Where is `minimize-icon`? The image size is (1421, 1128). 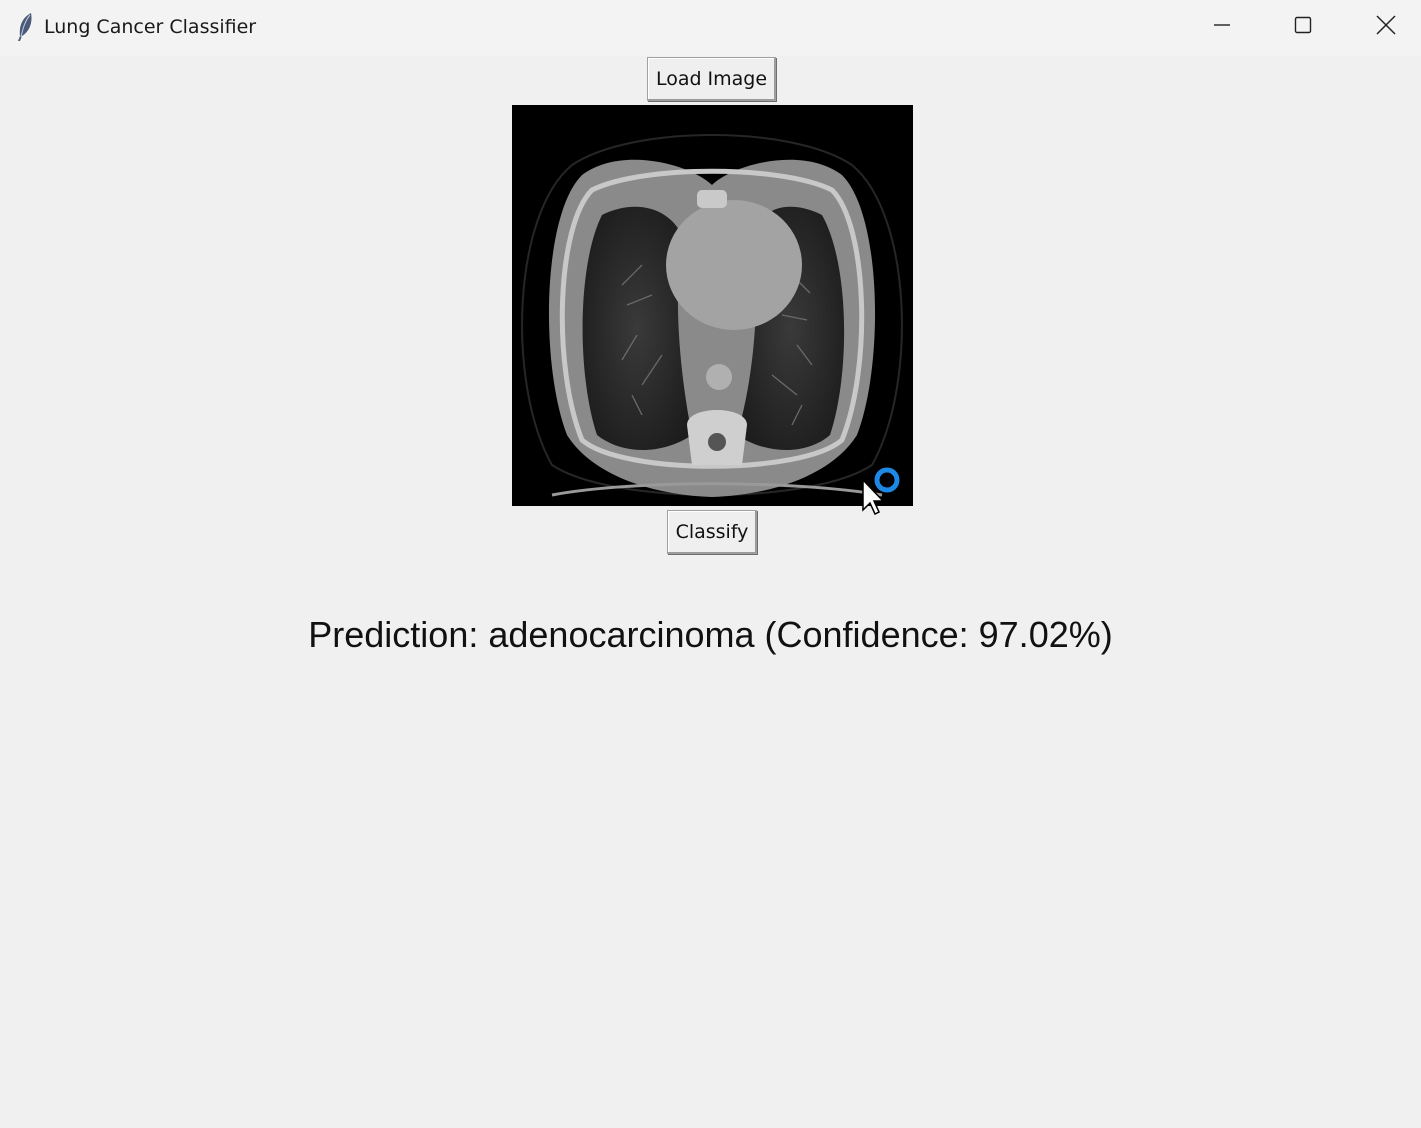
minimize-icon is located at coordinates (1222, 27).